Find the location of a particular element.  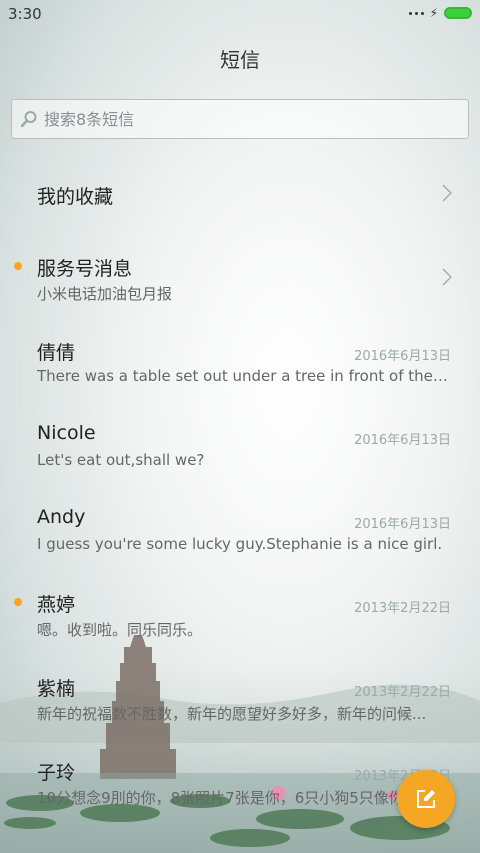

charging-icon: ⚡ is located at coordinates (433, 13).